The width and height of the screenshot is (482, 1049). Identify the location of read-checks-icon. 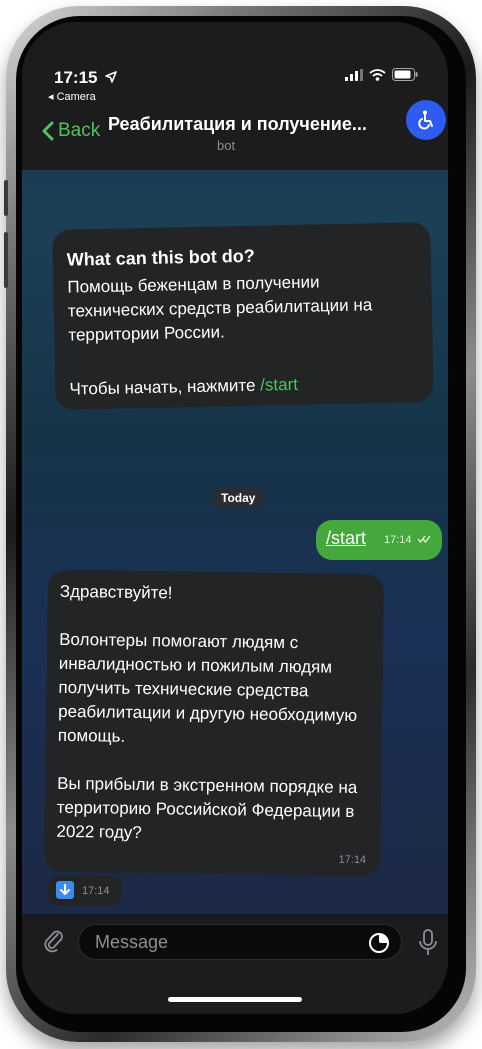
(424, 539).